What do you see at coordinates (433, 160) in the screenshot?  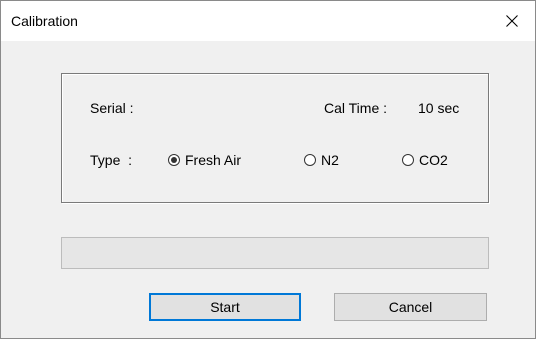 I see `radio-co2-label: CO2` at bounding box center [433, 160].